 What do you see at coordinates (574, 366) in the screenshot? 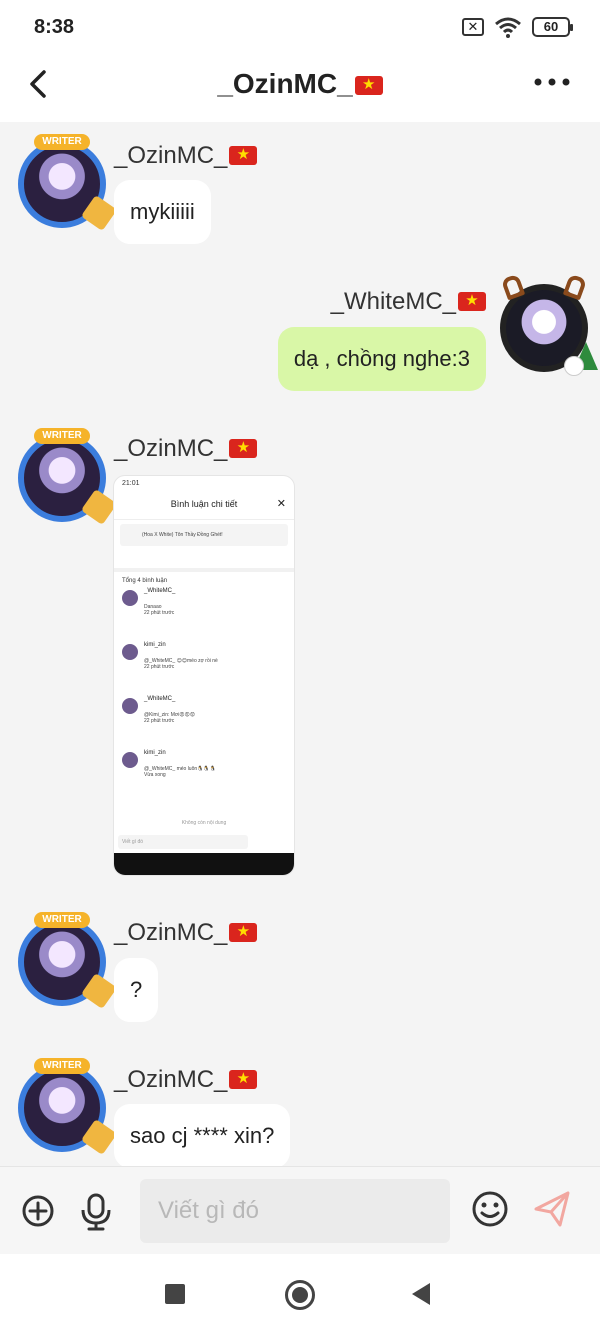
I see `snowman-decoration` at bounding box center [574, 366].